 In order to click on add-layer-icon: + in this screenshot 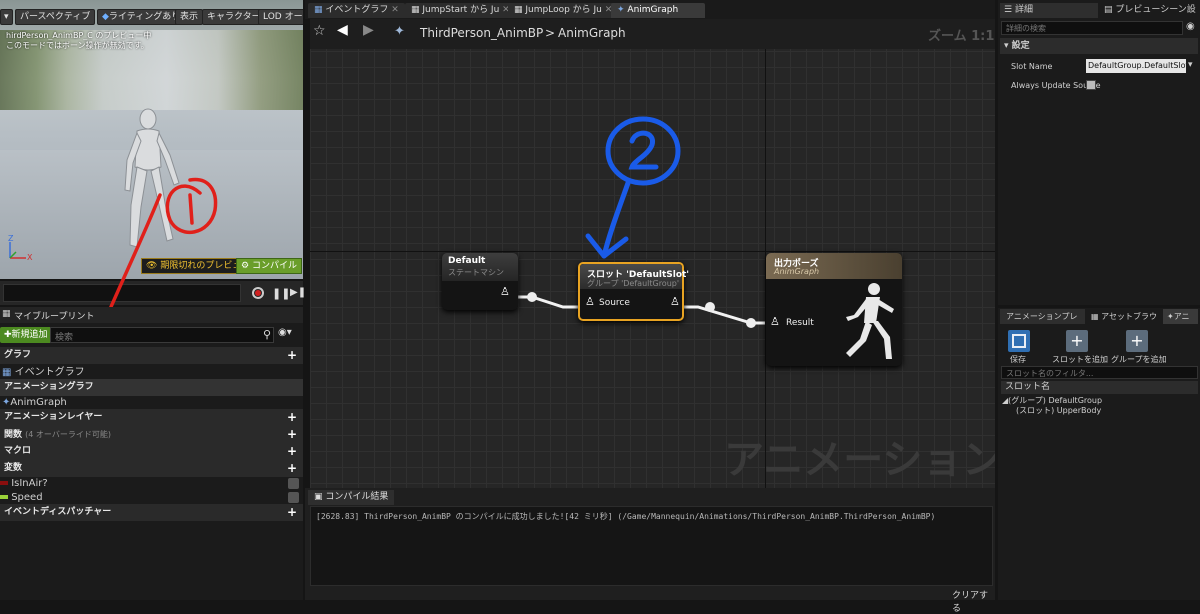, I will do `click(292, 417)`.